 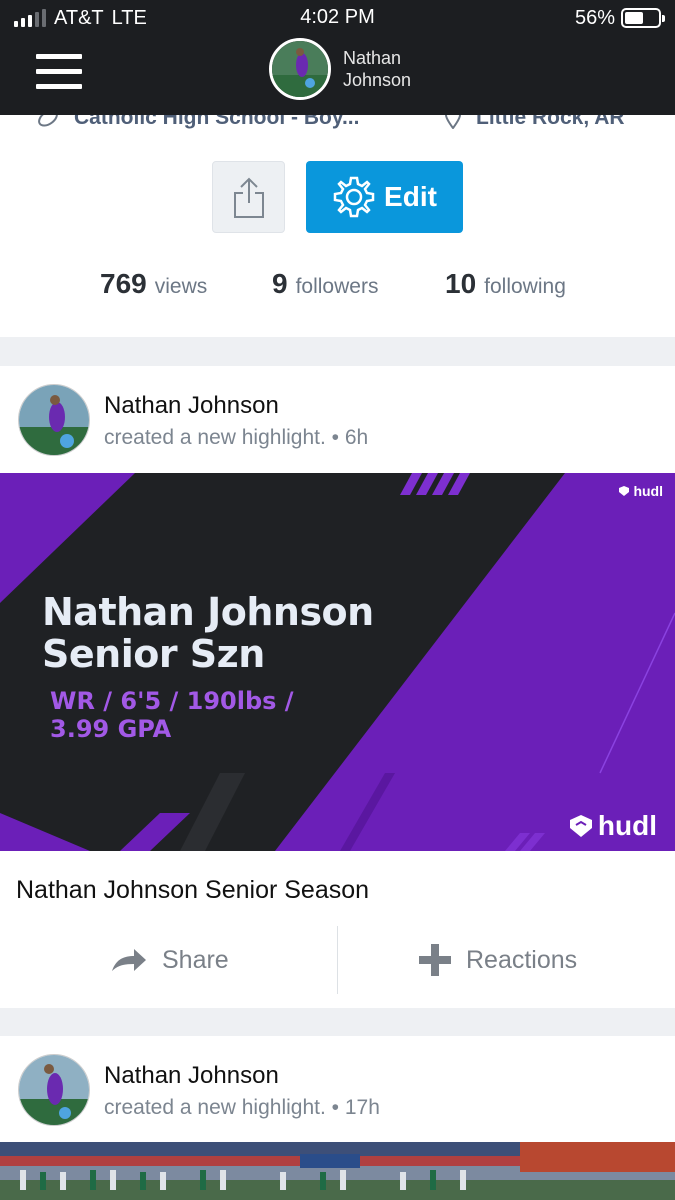 What do you see at coordinates (337, 17) in the screenshot?
I see `status-time: 4:02 PM` at bounding box center [337, 17].